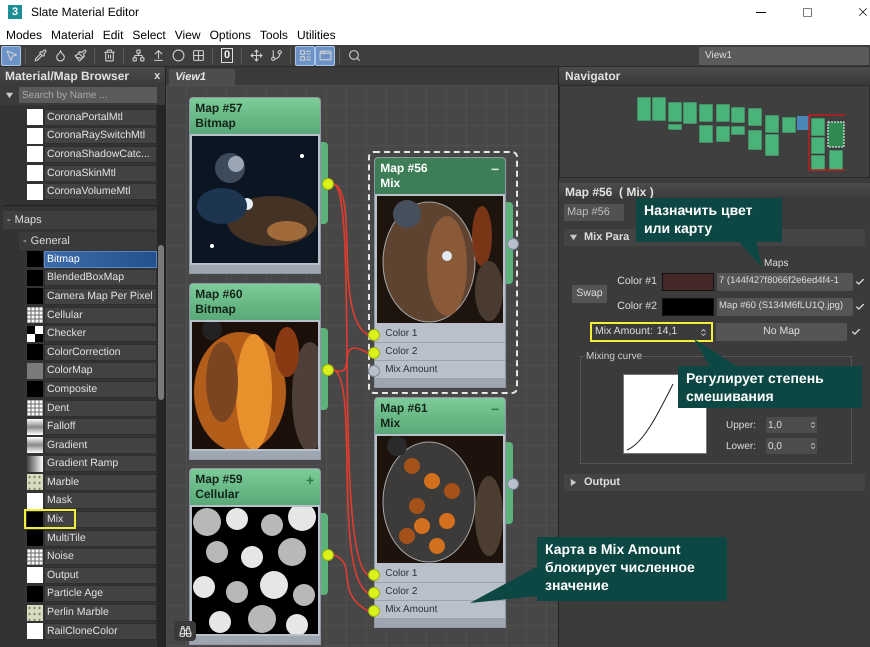 The image size is (870, 647). I want to click on navigation-button, so click(185, 631).